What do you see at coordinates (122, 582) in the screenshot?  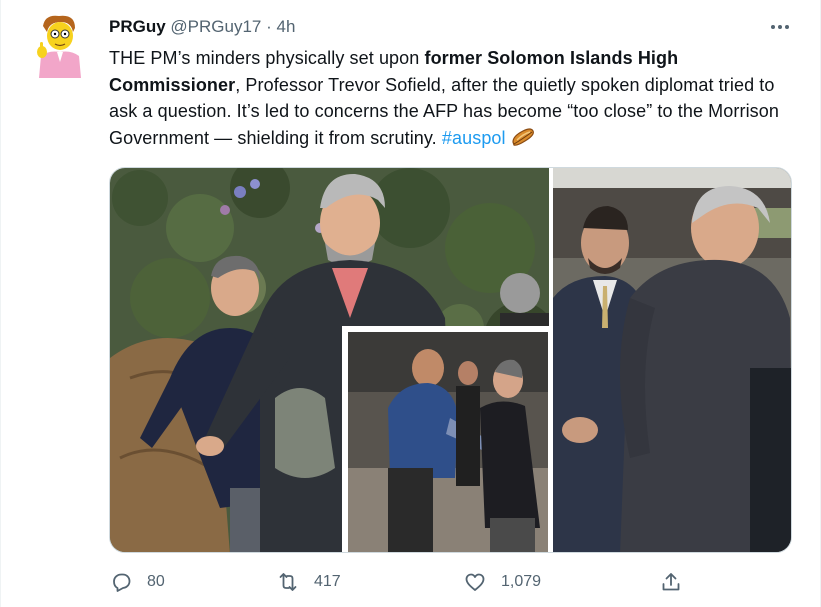 I see `reply-icon` at bounding box center [122, 582].